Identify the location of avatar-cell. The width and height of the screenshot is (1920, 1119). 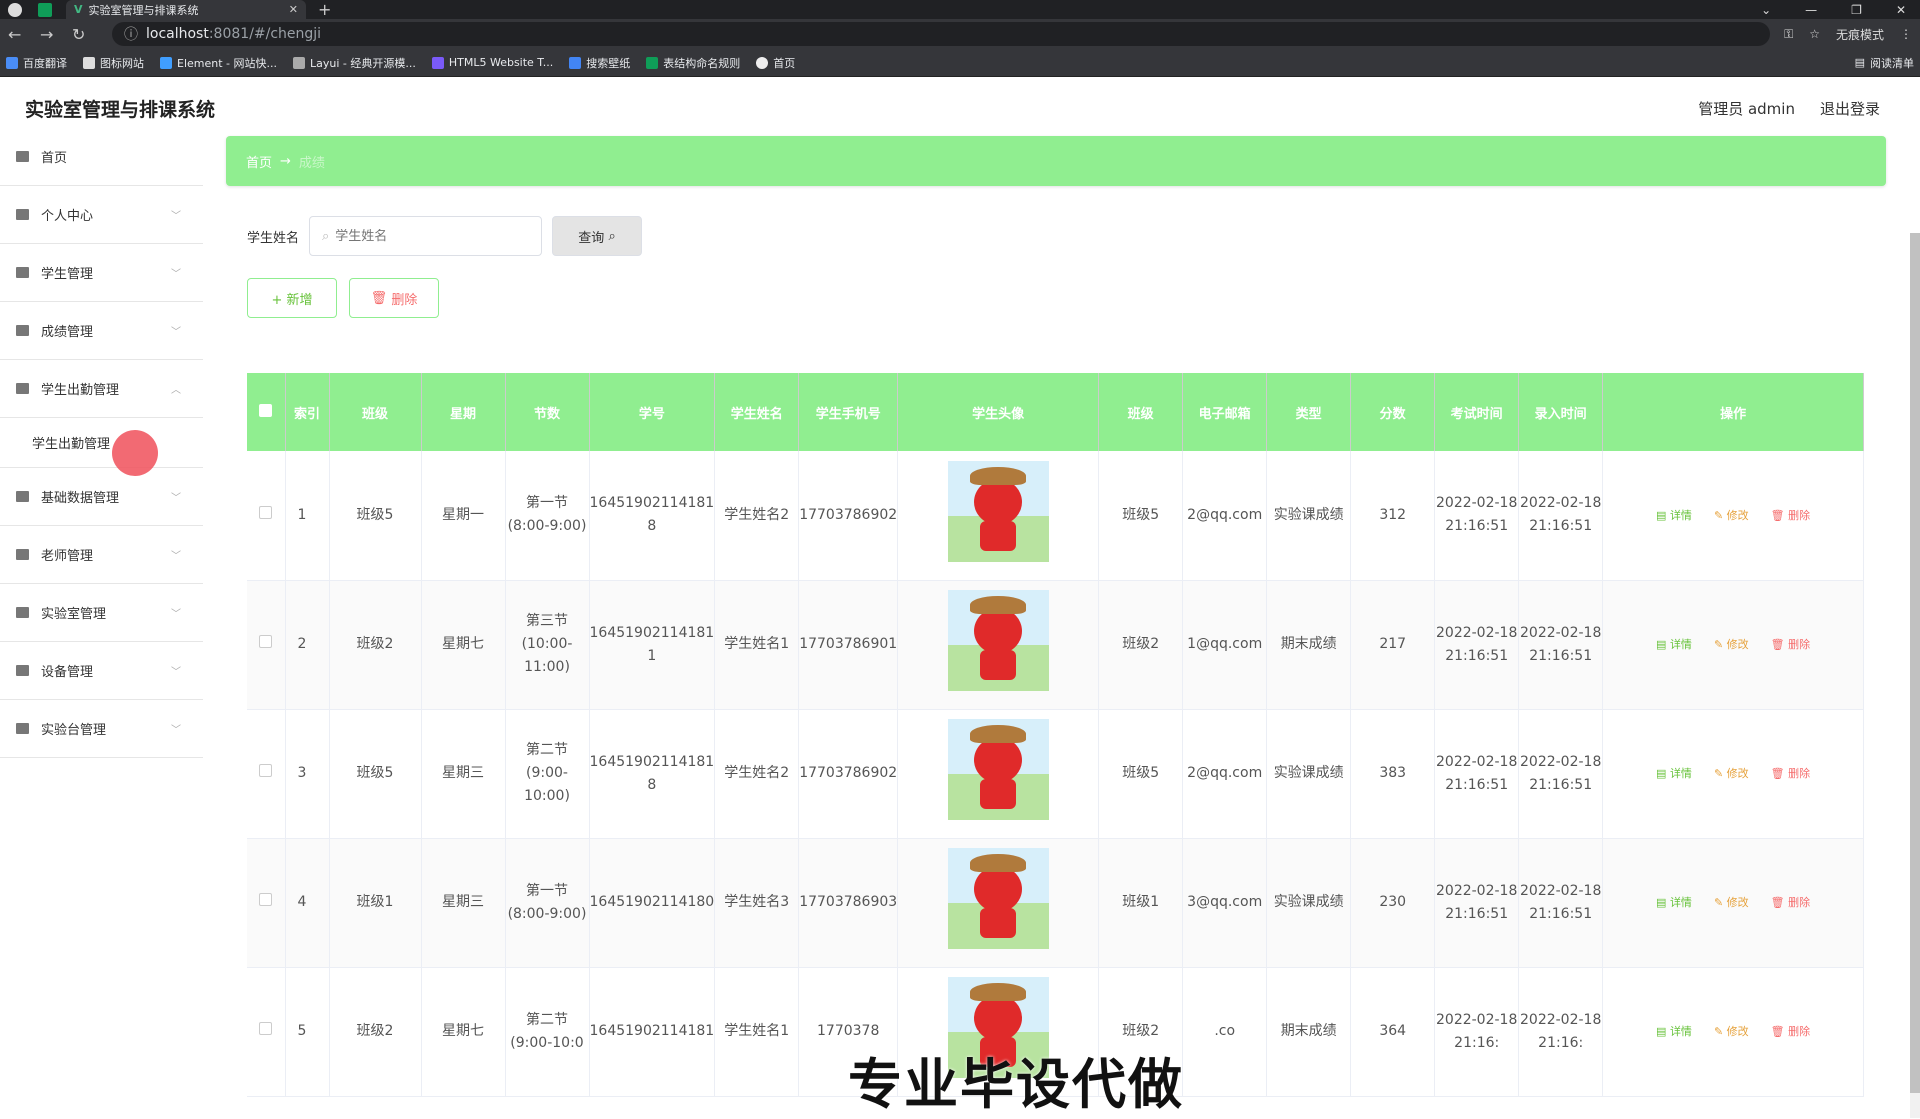
(998, 645).